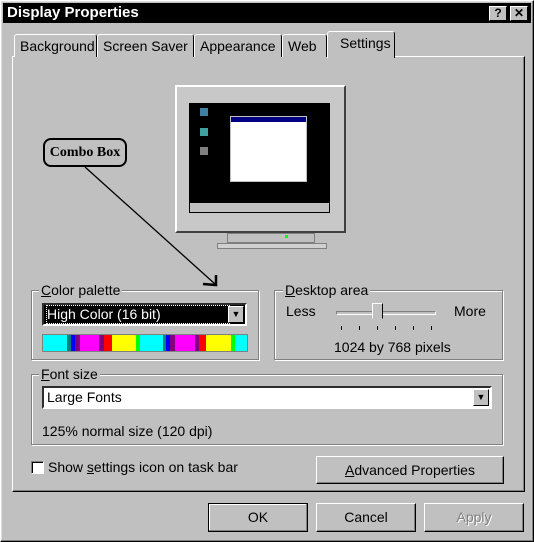  What do you see at coordinates (143, 467) in the screenshot?
I see `show-settings-icon-label: Show settings icon on task bar` at bounding box center [143, 467].